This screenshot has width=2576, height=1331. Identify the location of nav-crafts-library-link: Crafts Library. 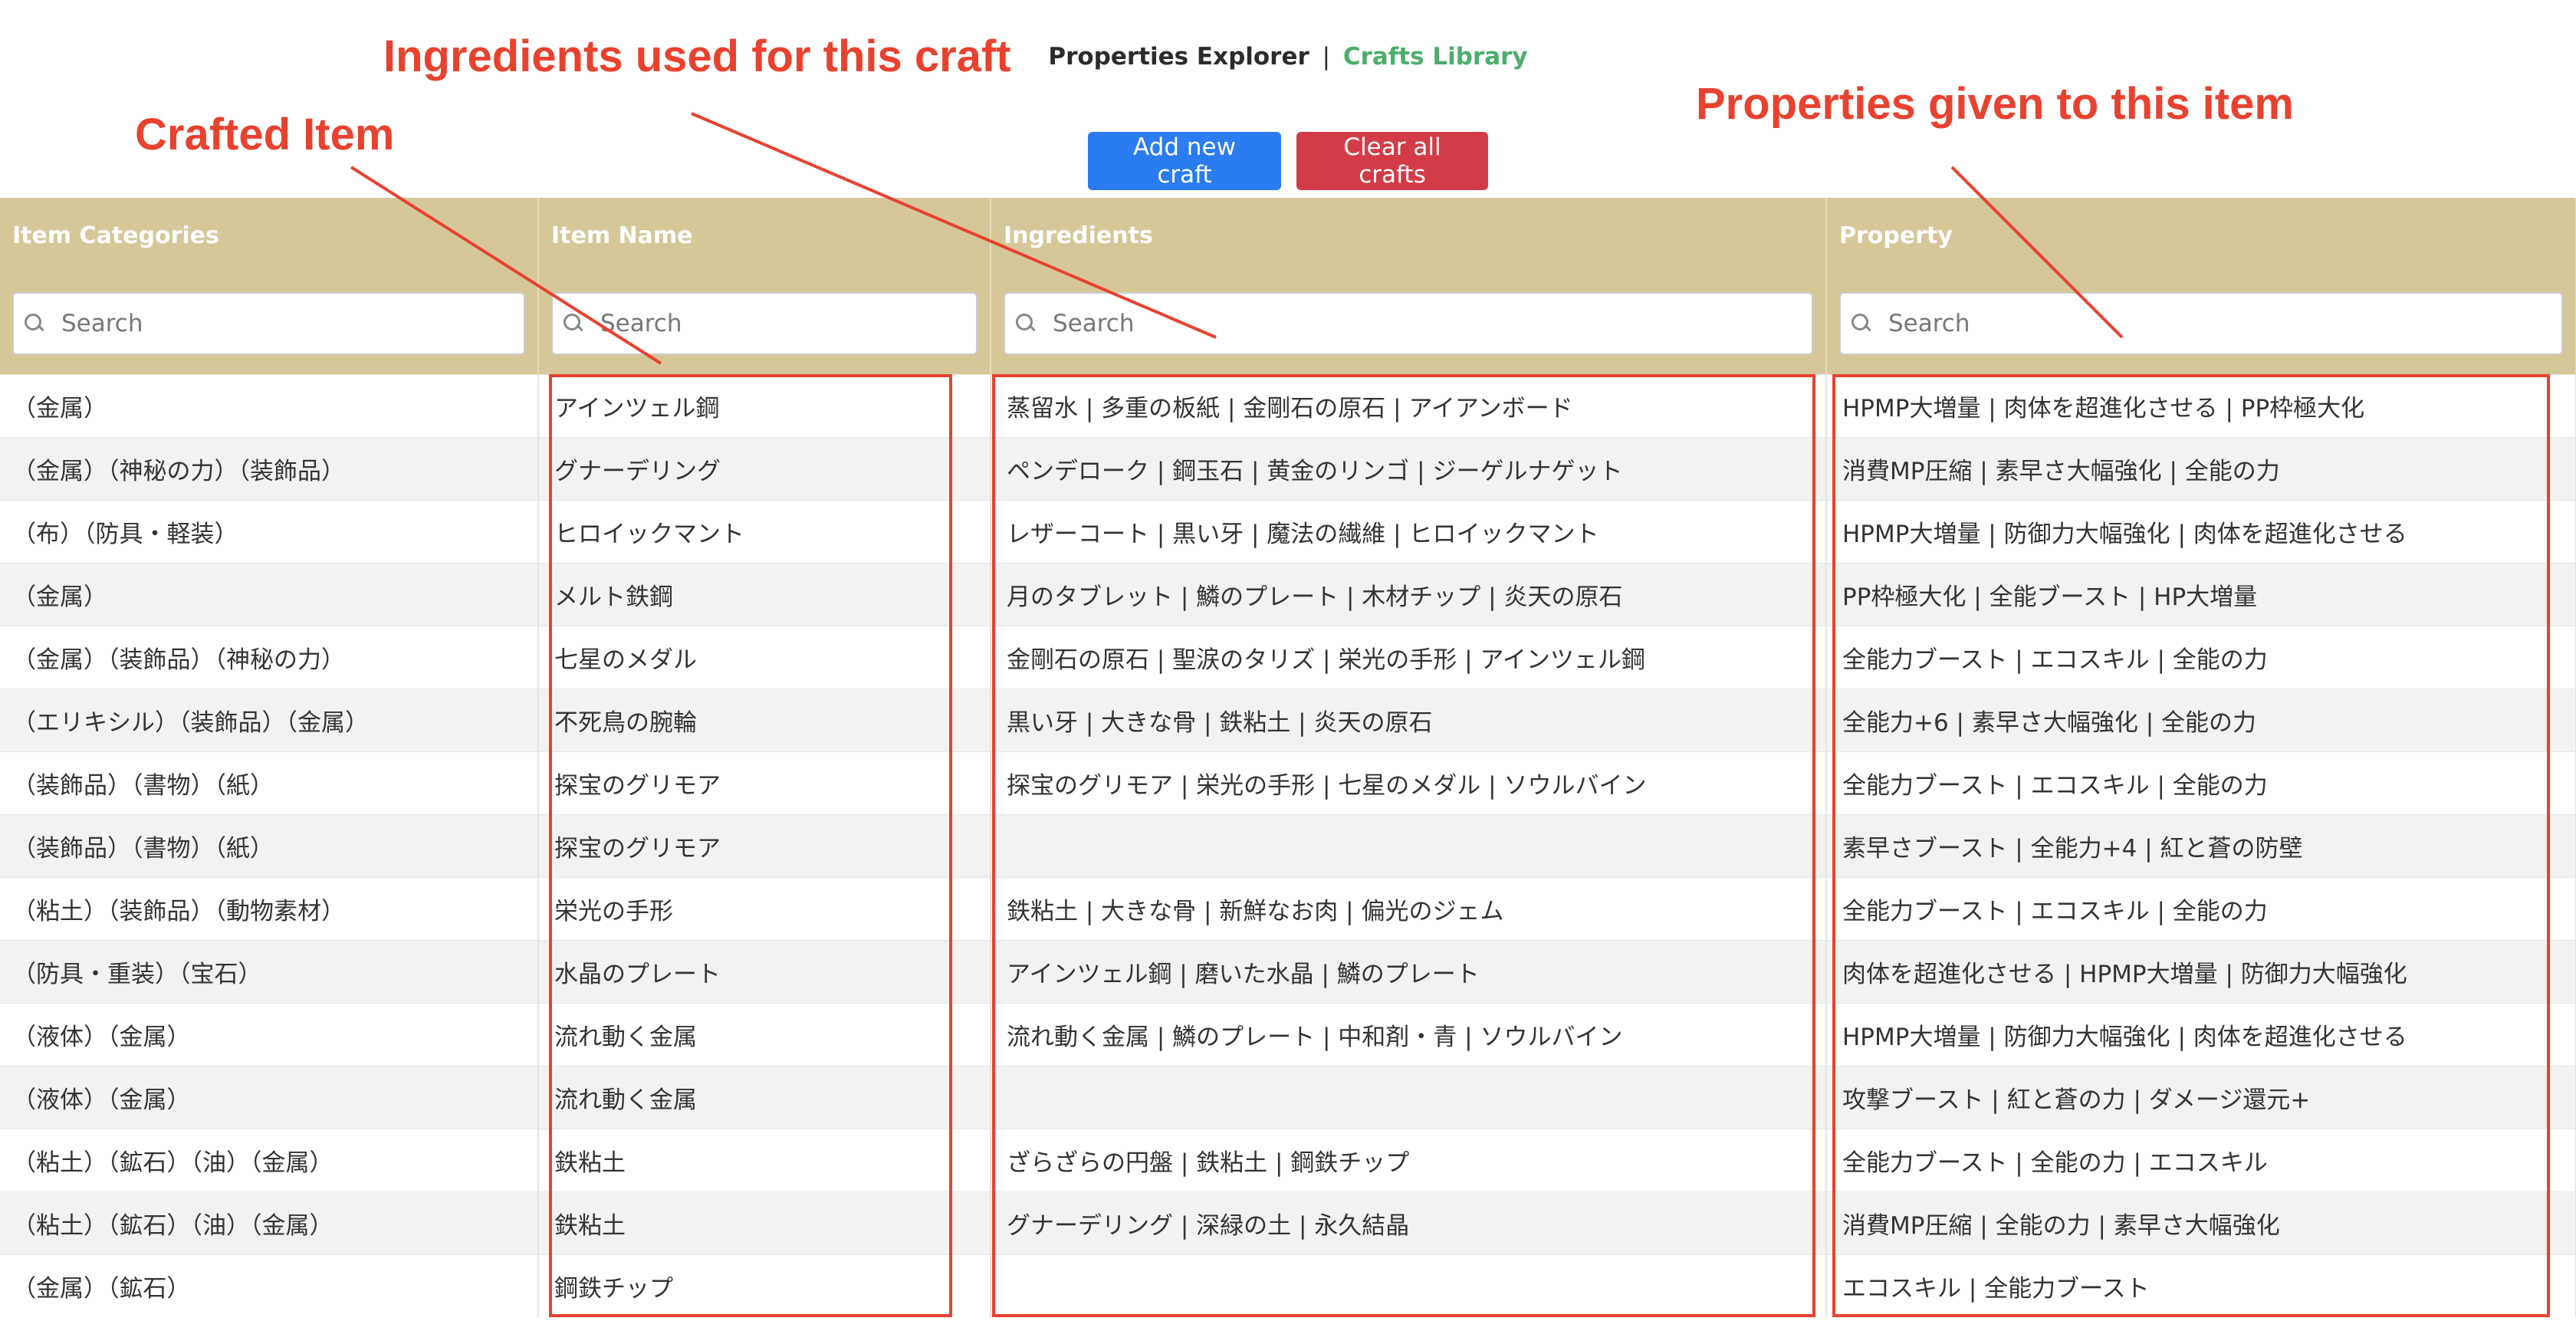
(1435, 57).